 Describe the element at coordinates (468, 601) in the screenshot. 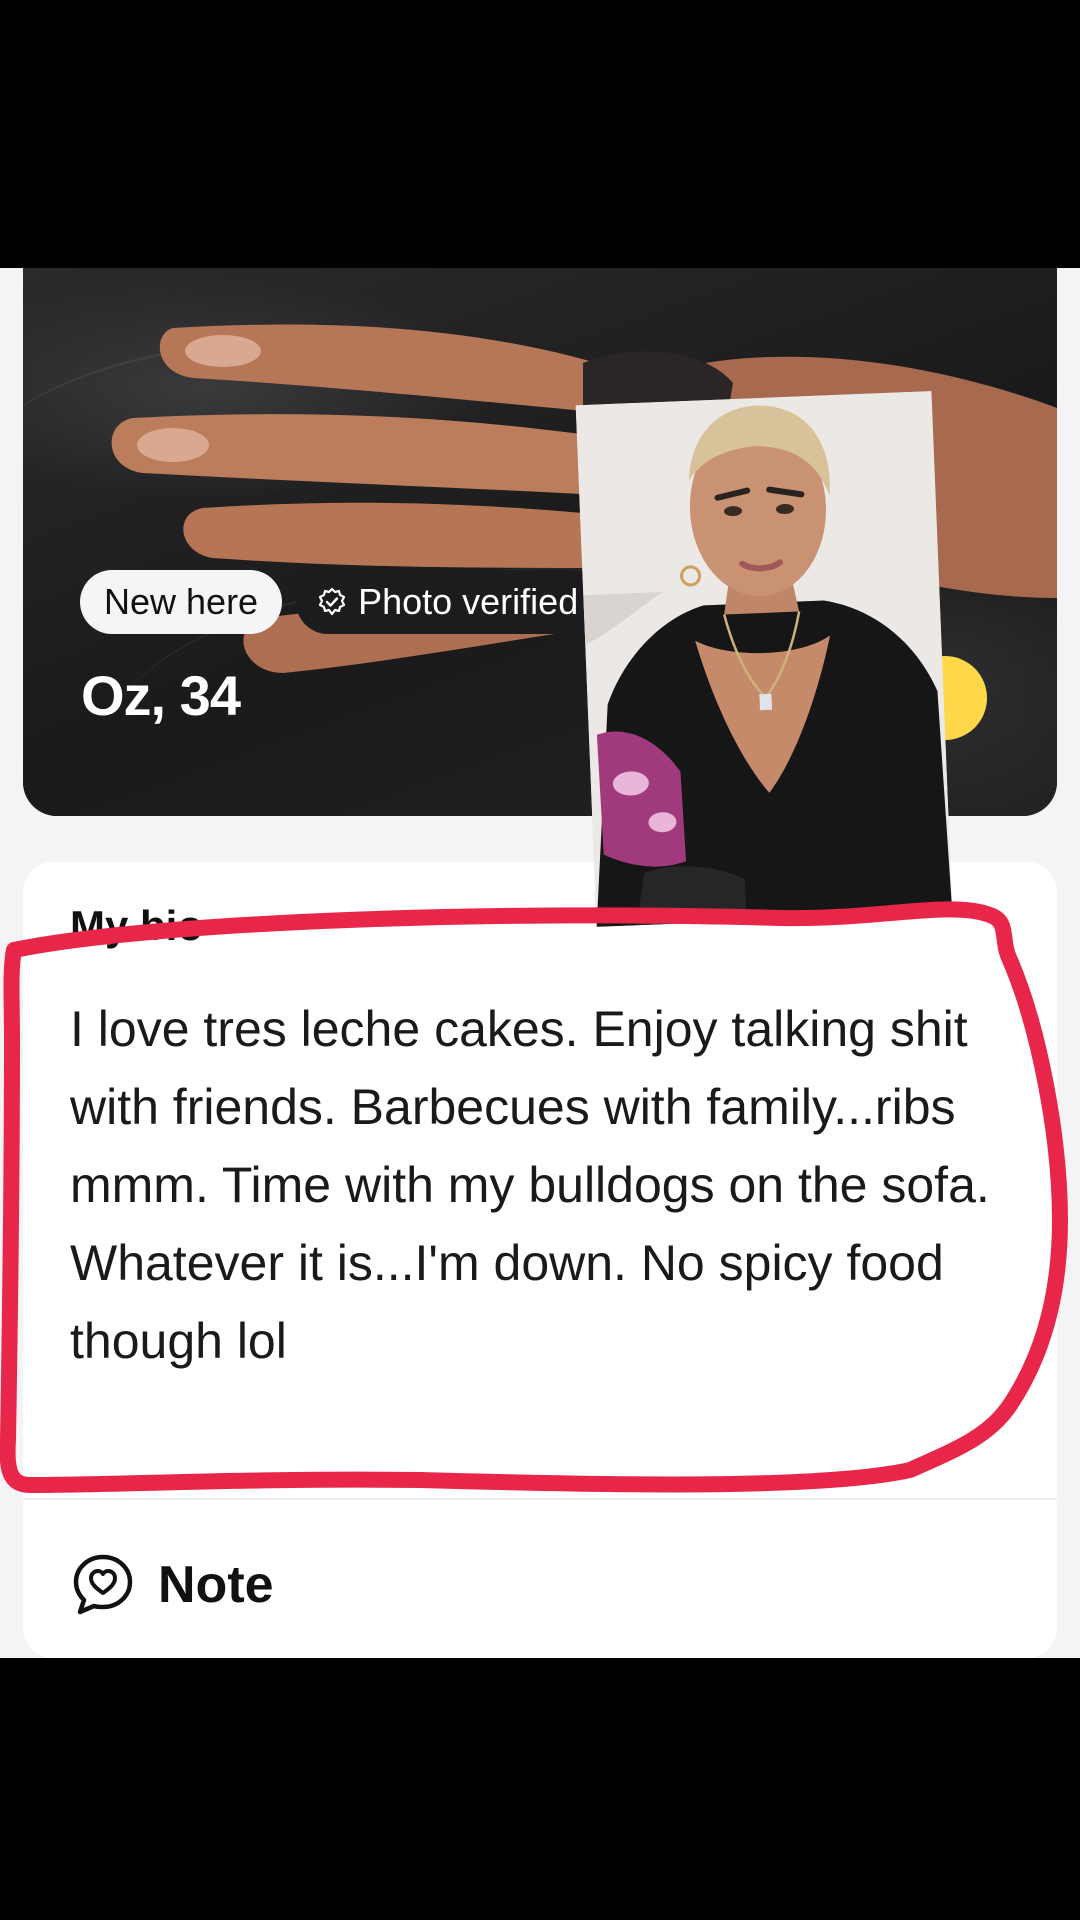

I see `photo-verified-label: Photo verified` at that location.